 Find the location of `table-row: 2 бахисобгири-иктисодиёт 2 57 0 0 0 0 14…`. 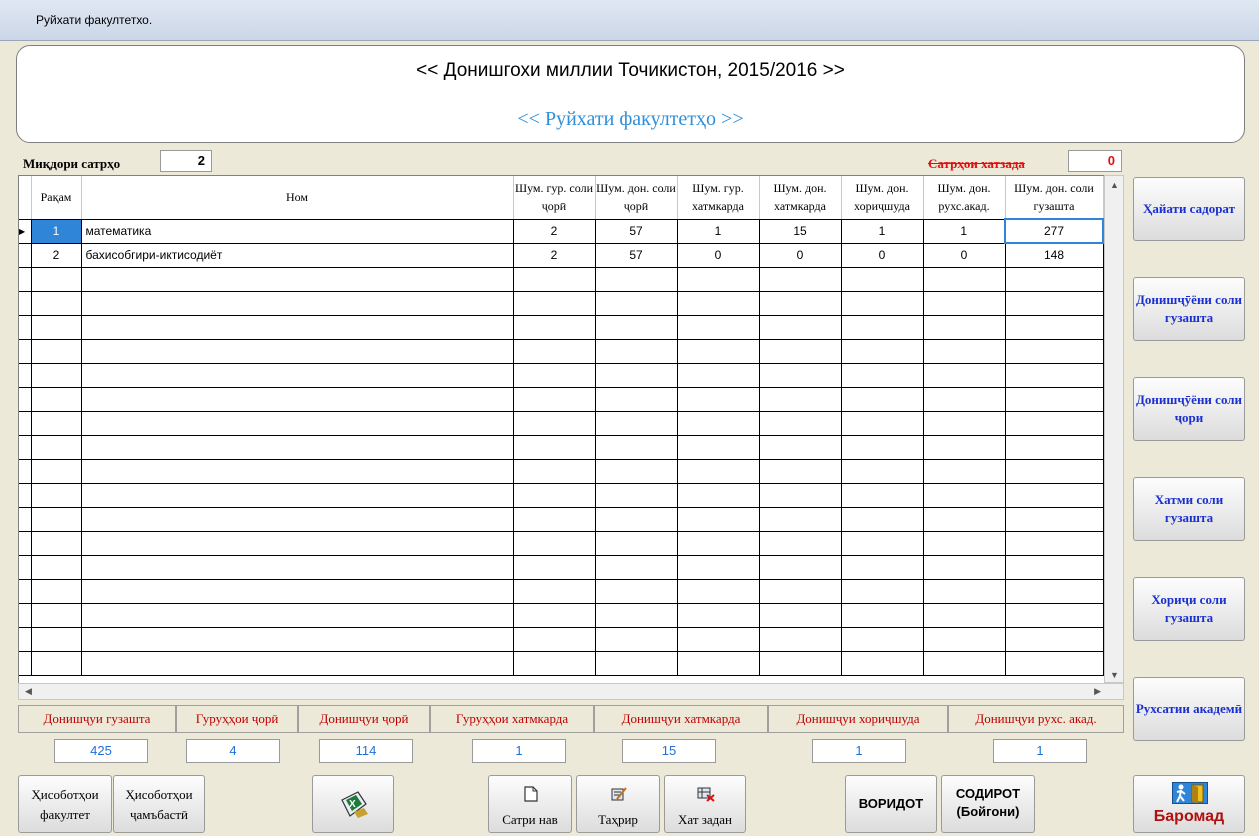

table-row: 2 бахисобгири-иктисодиёт 2 57 0 0 0 0 14… is located at coordinates (561, 255).